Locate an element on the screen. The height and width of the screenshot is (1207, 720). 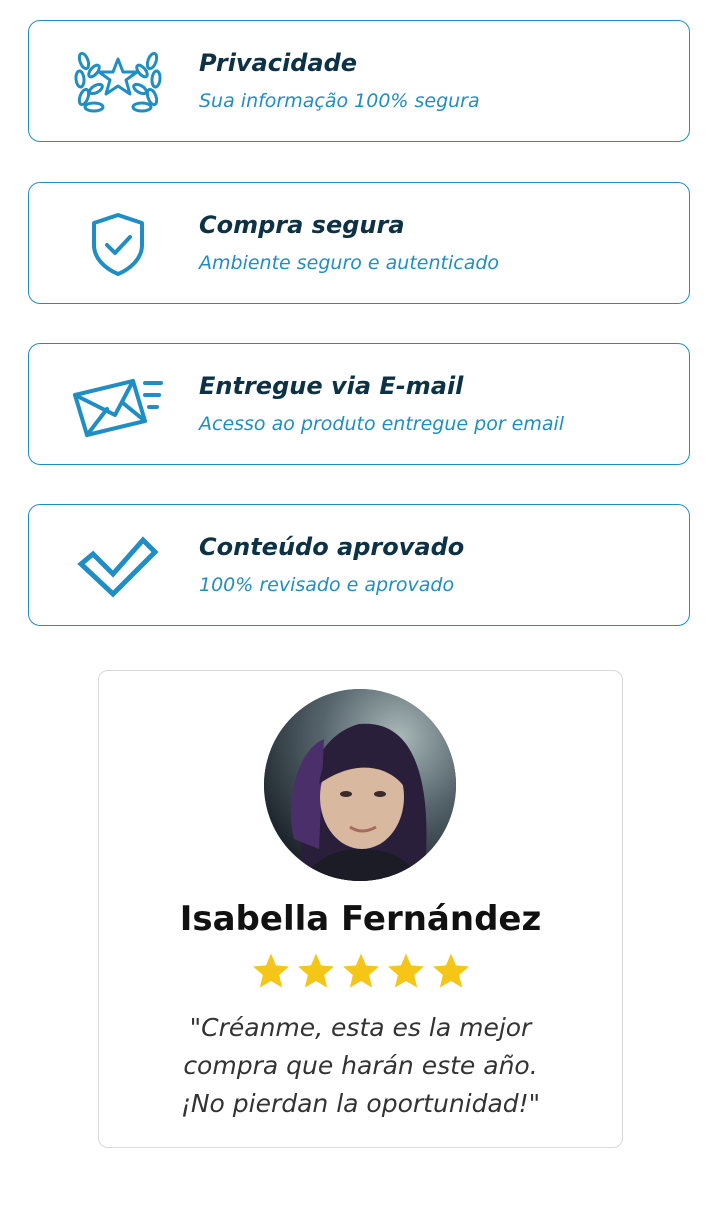
avatar is located at coordinates (360, 785).